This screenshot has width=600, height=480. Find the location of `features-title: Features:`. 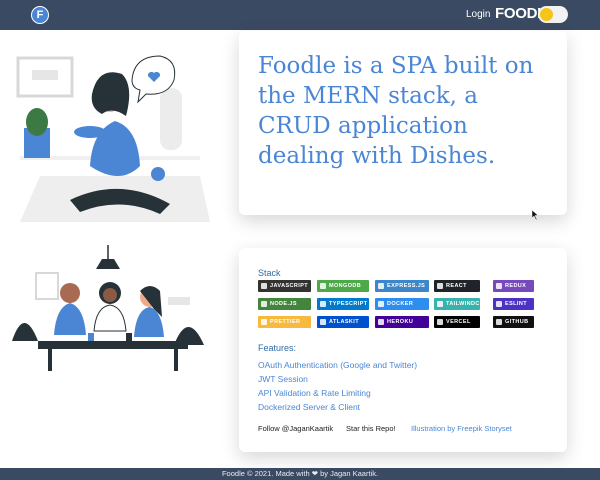

features-title: Features: is located at coordinates (277, 348).